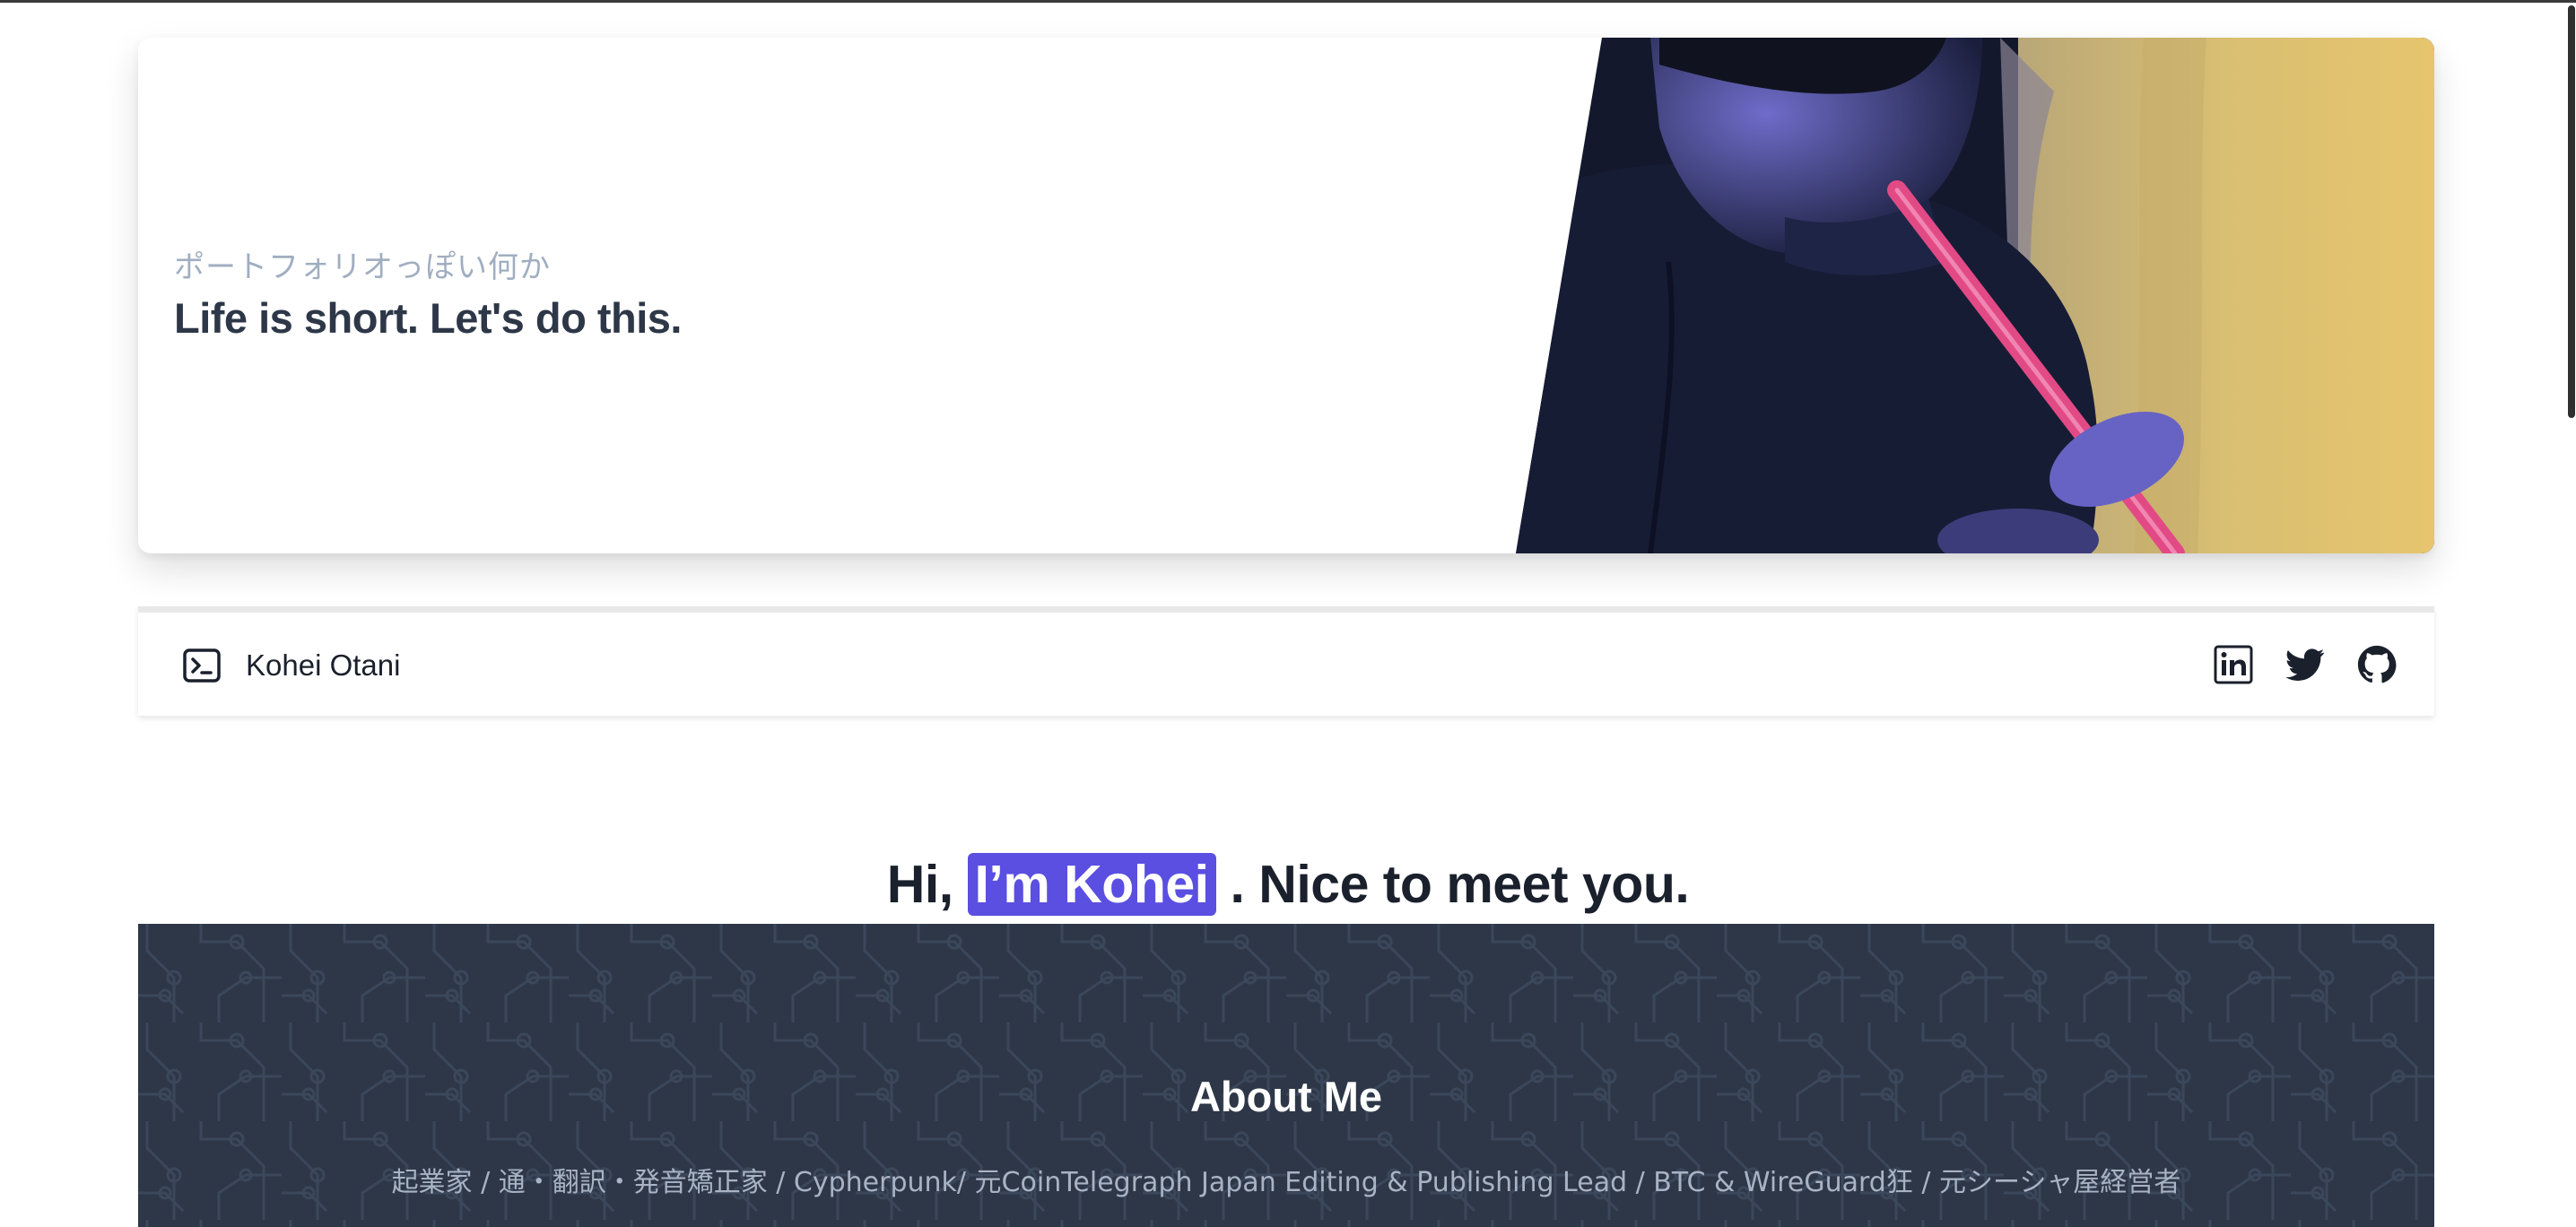  What do you see at coordinates (1460, 884) in the screenshot?
I see `intro-rest: . Nice to meet you.` at bounding box center [1460, 884].